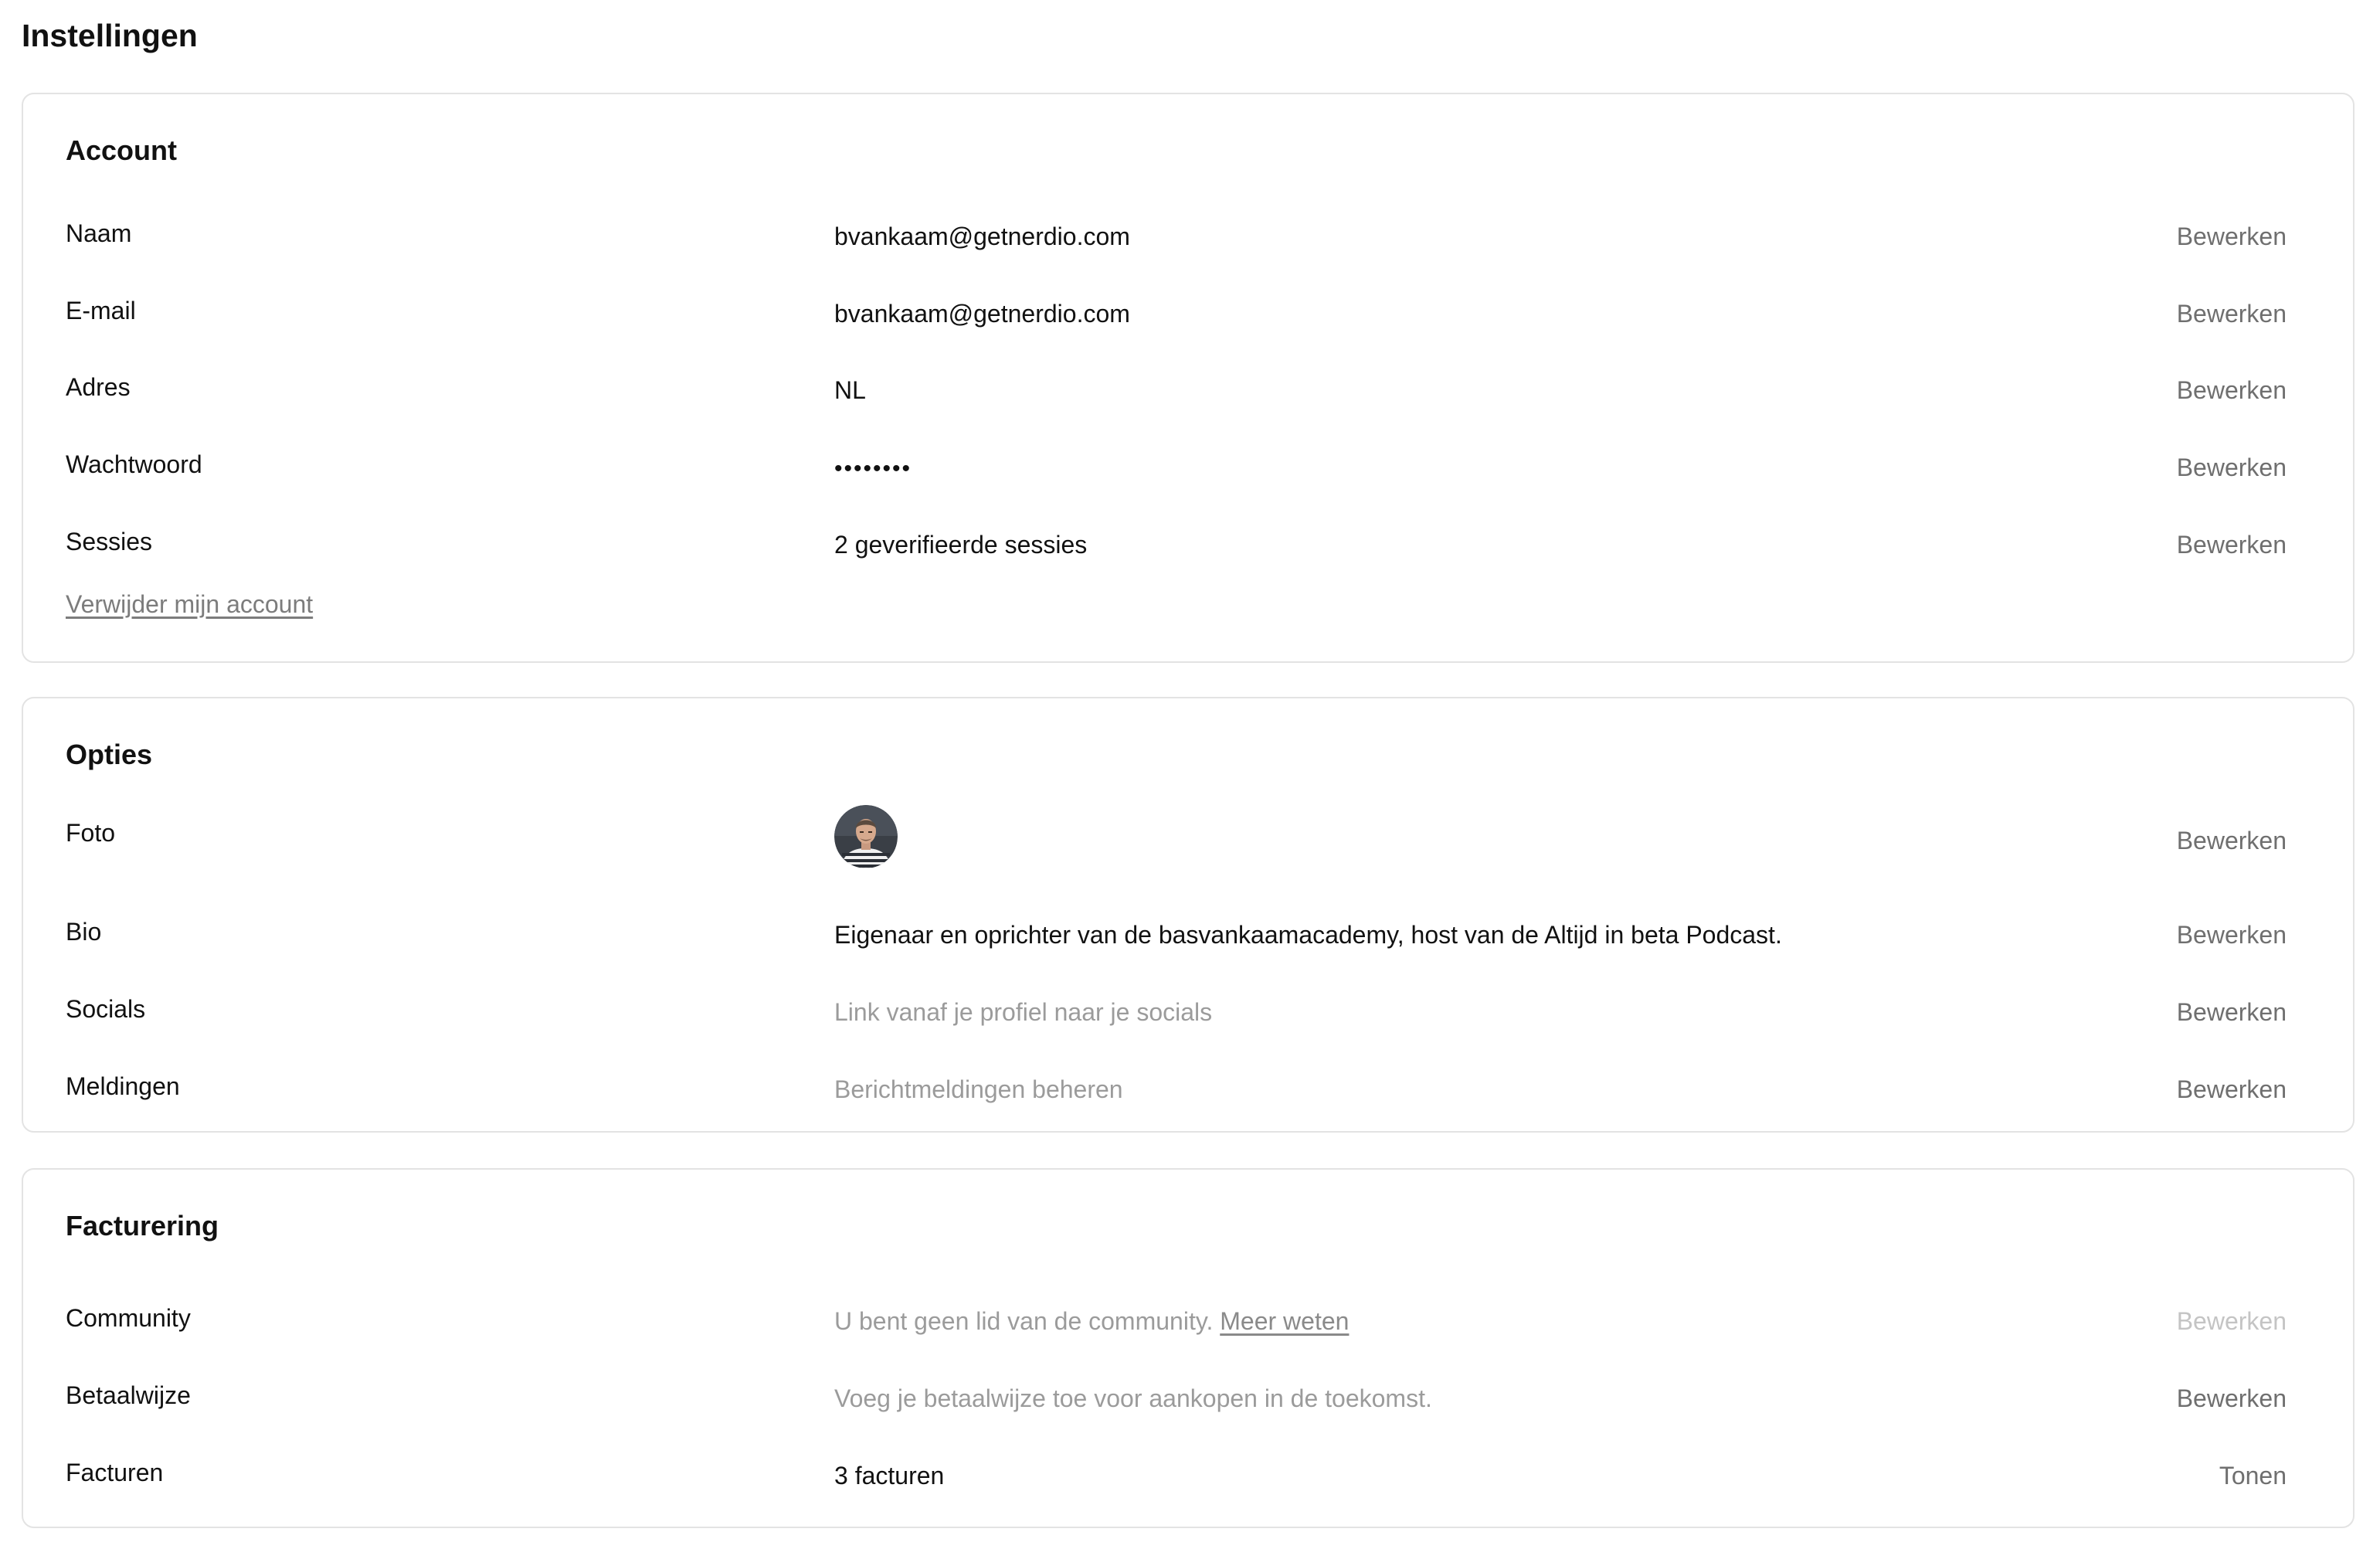  What do you see at coordinates (109, 541) in the screenshot?
I see `sessies-label: Sessies` at bounding box center [109, 541].